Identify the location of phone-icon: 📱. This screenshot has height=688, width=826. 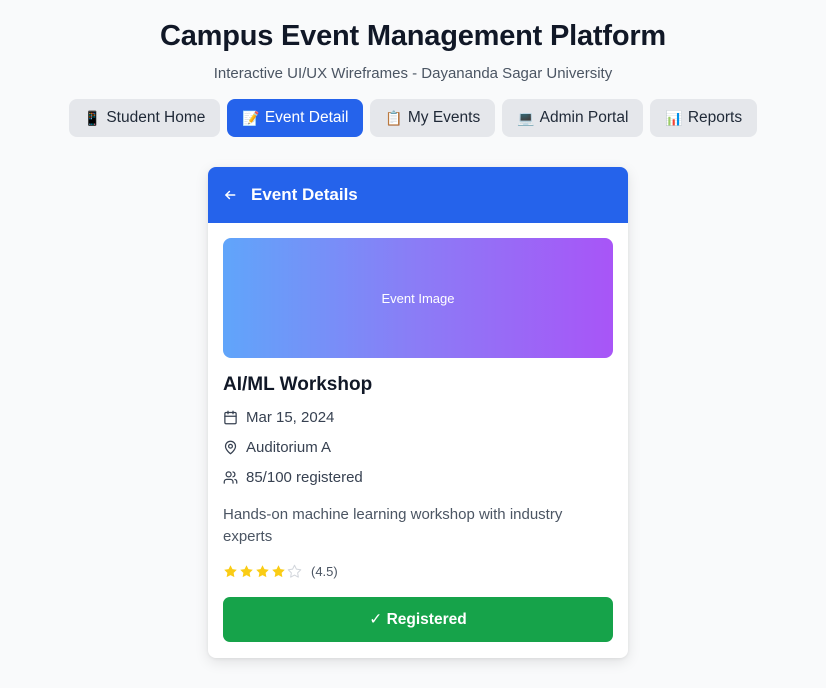
(92, 117).